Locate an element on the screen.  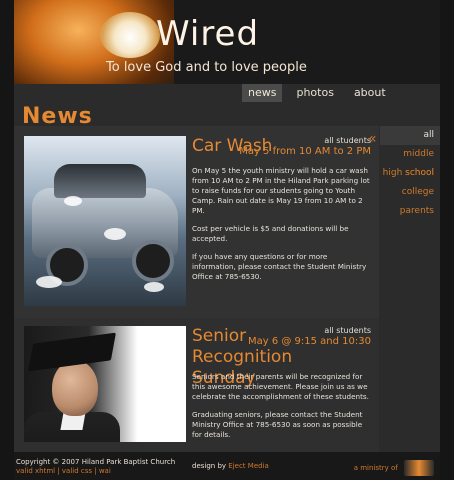
sidebar-item-middle-school: middle school is located at coordinates (410, 161).